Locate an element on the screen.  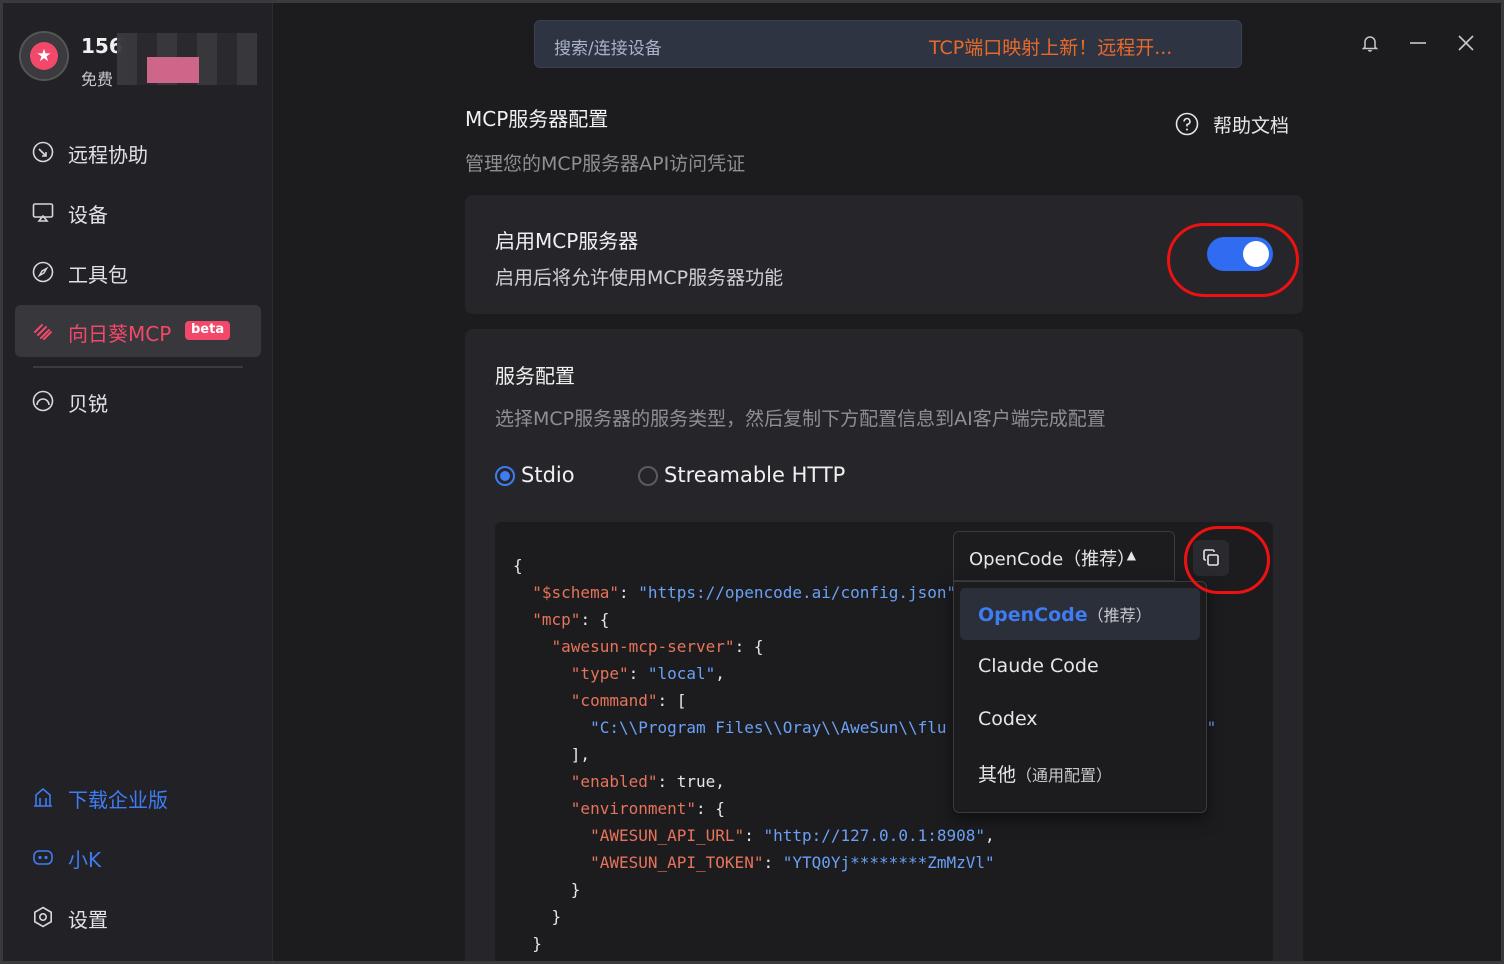
sidebar-item-remote-assist: 远程协助 is located at coordinates (138, 152).